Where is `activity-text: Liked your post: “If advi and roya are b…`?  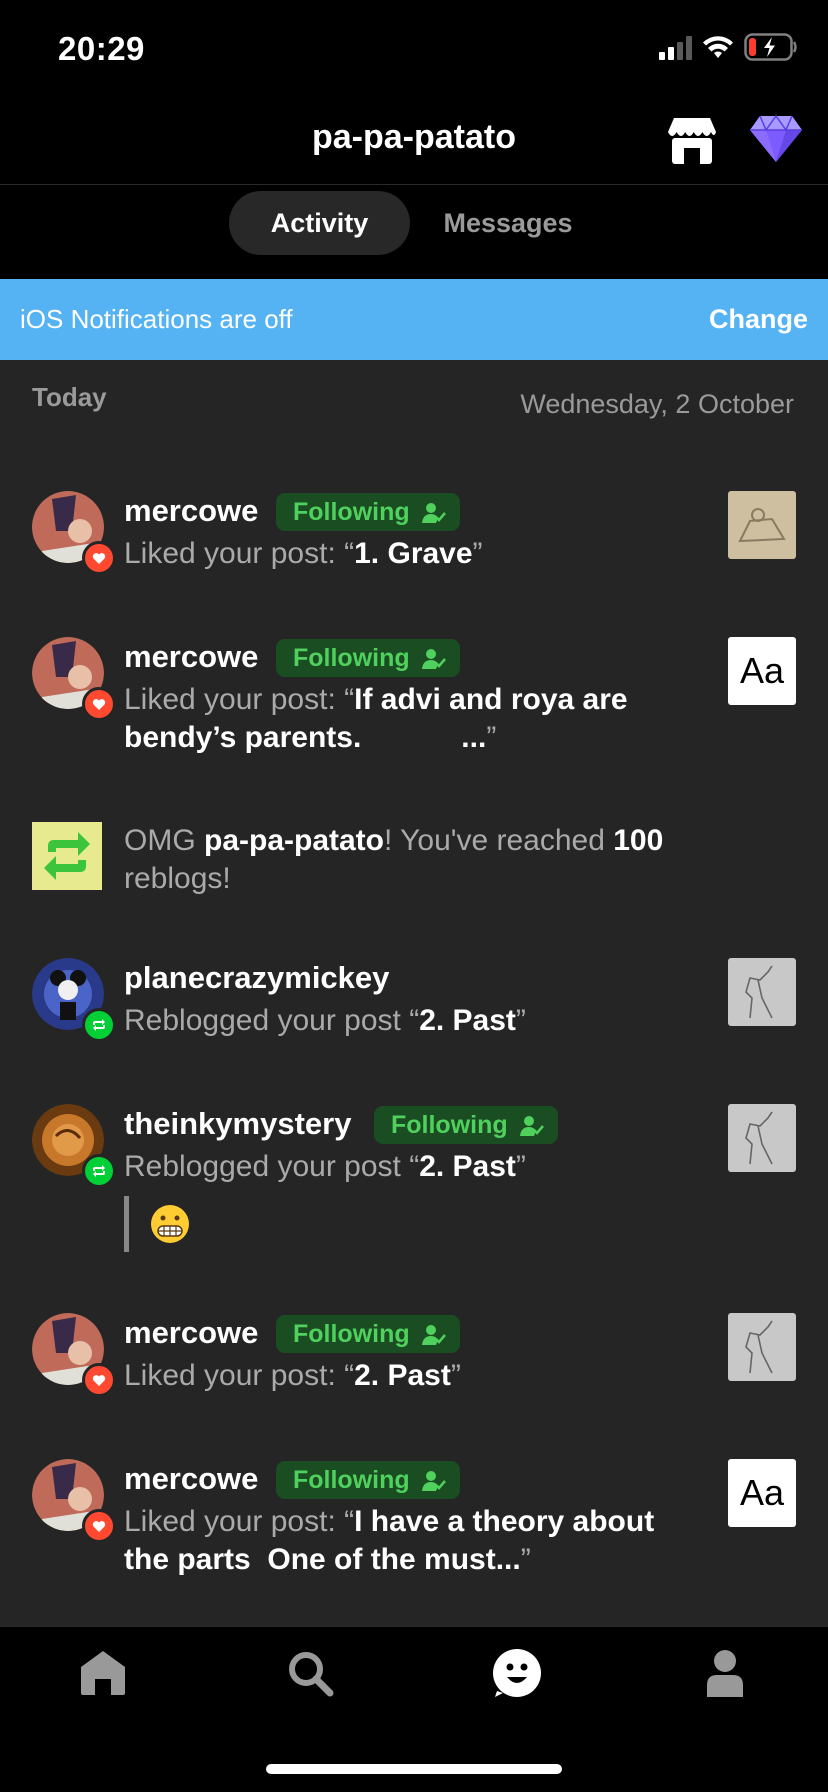
activity-text: Liked your post: “If advi and roya are b… is located at coordinates (380, 718).